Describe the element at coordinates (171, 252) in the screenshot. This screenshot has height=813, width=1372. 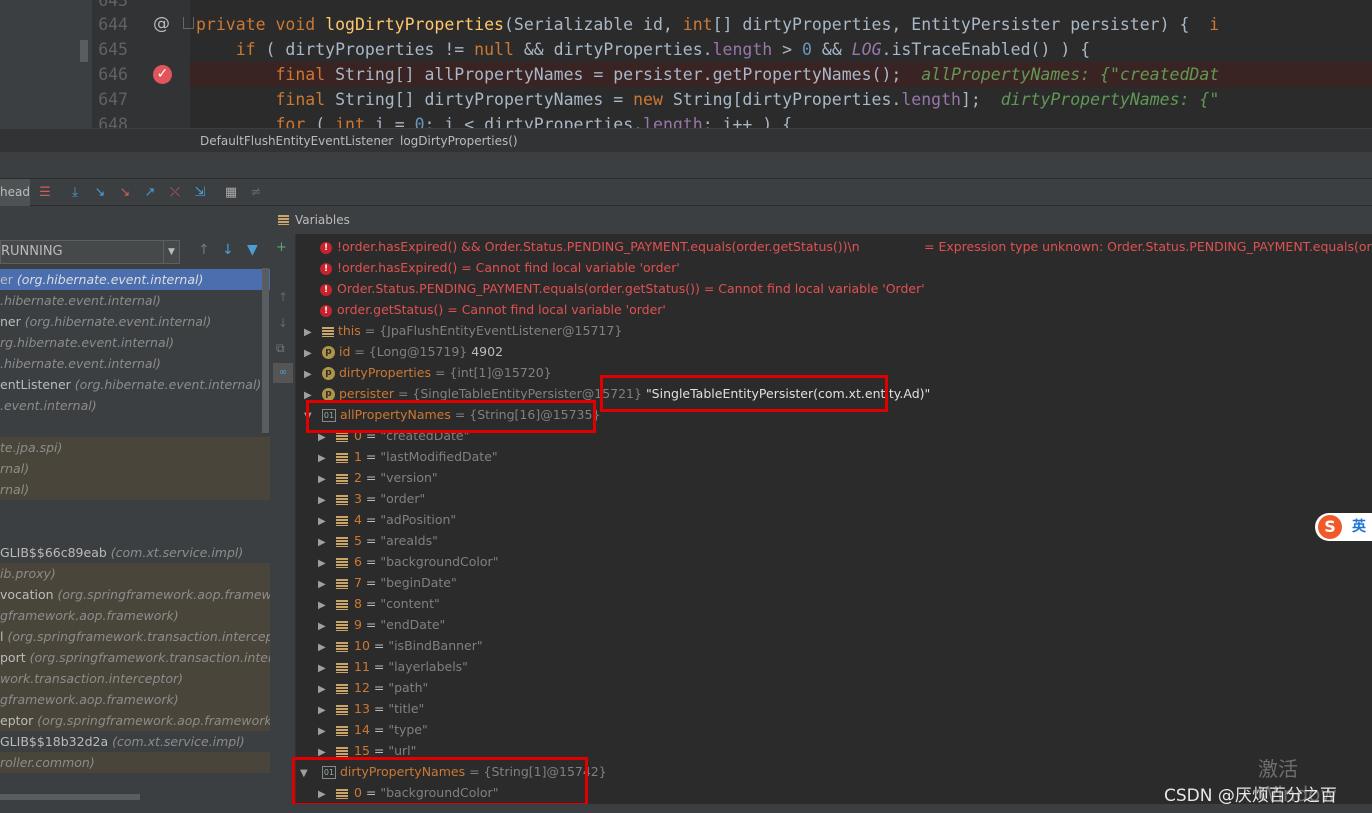
I see `chevron-down-icon: ▼` at that location.